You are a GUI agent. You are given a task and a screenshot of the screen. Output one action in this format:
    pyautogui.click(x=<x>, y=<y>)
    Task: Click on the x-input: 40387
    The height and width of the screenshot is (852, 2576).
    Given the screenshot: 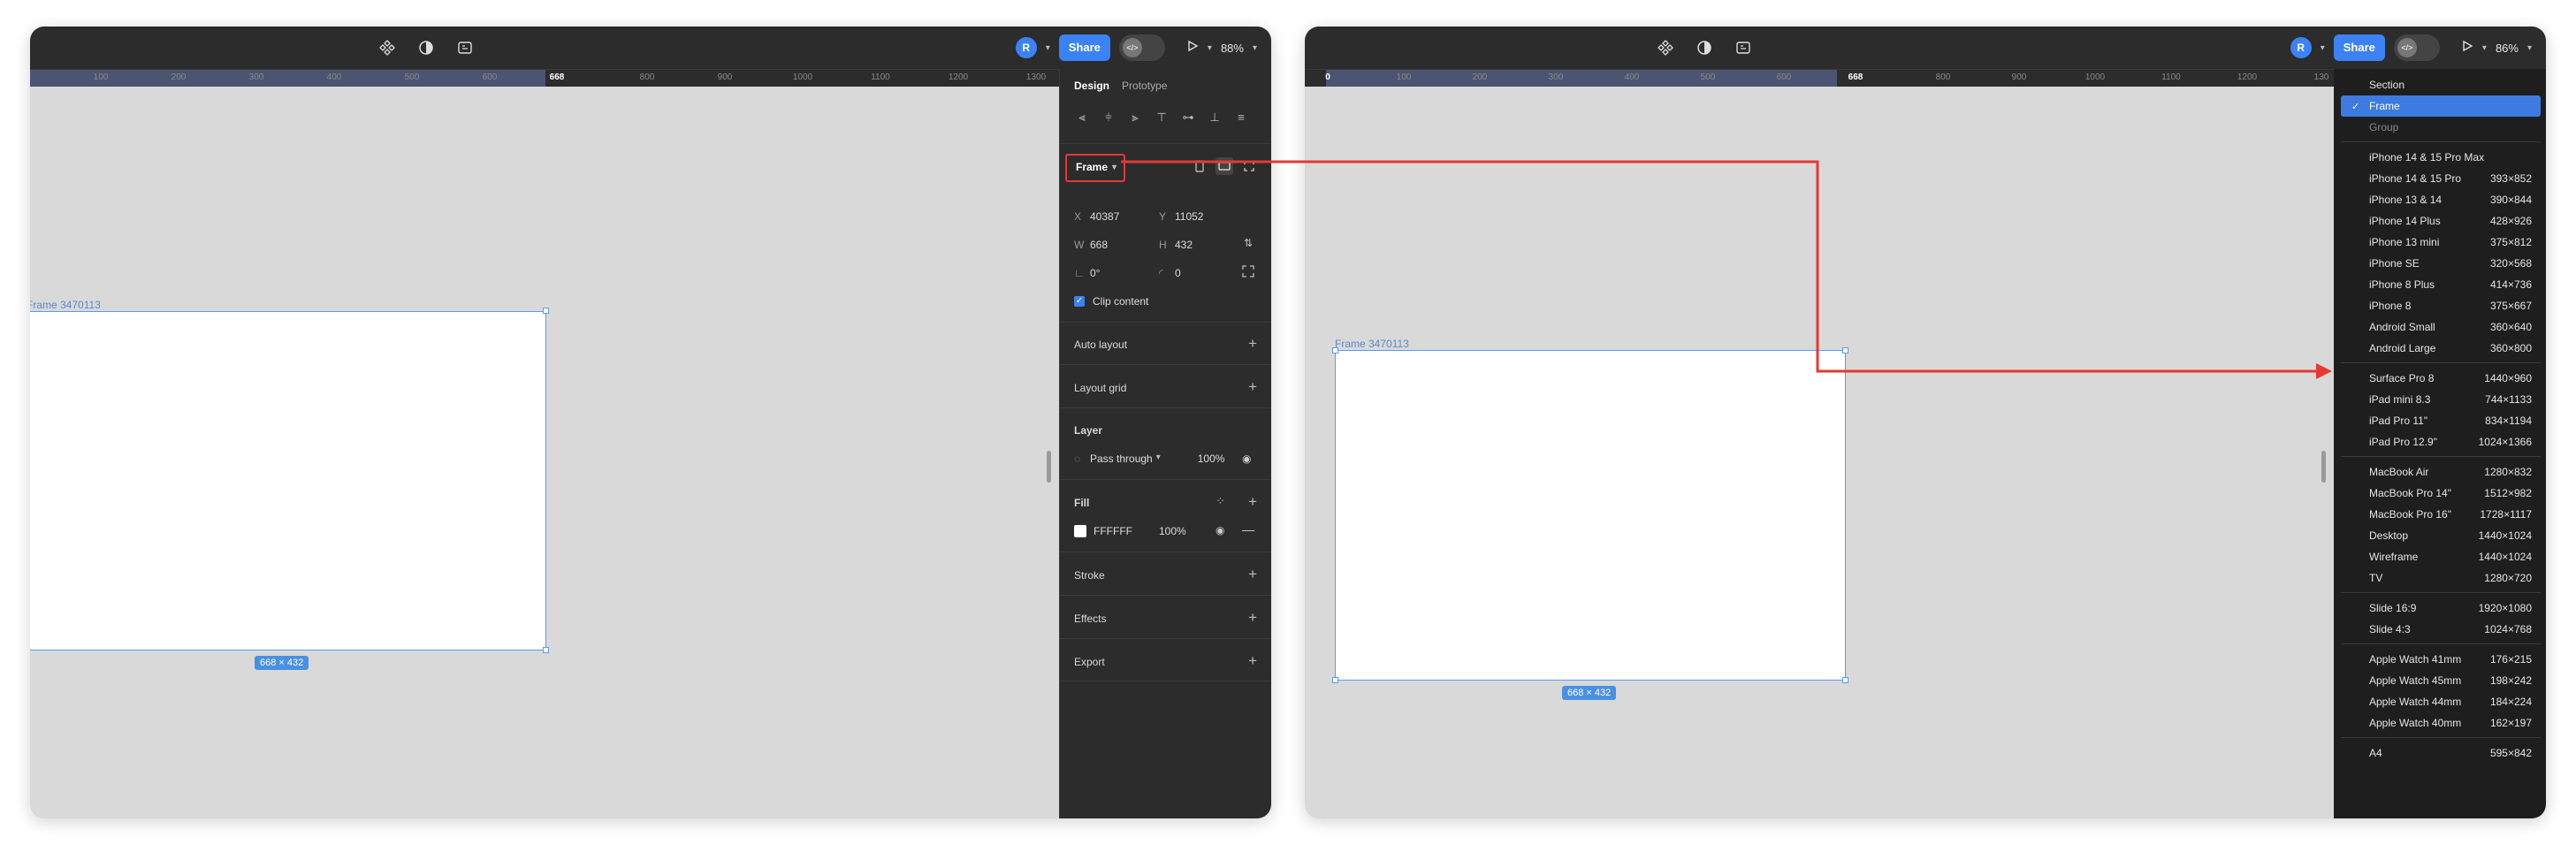 What is the action you would take?
    pyautogui.click(x=1124, y=216)
    